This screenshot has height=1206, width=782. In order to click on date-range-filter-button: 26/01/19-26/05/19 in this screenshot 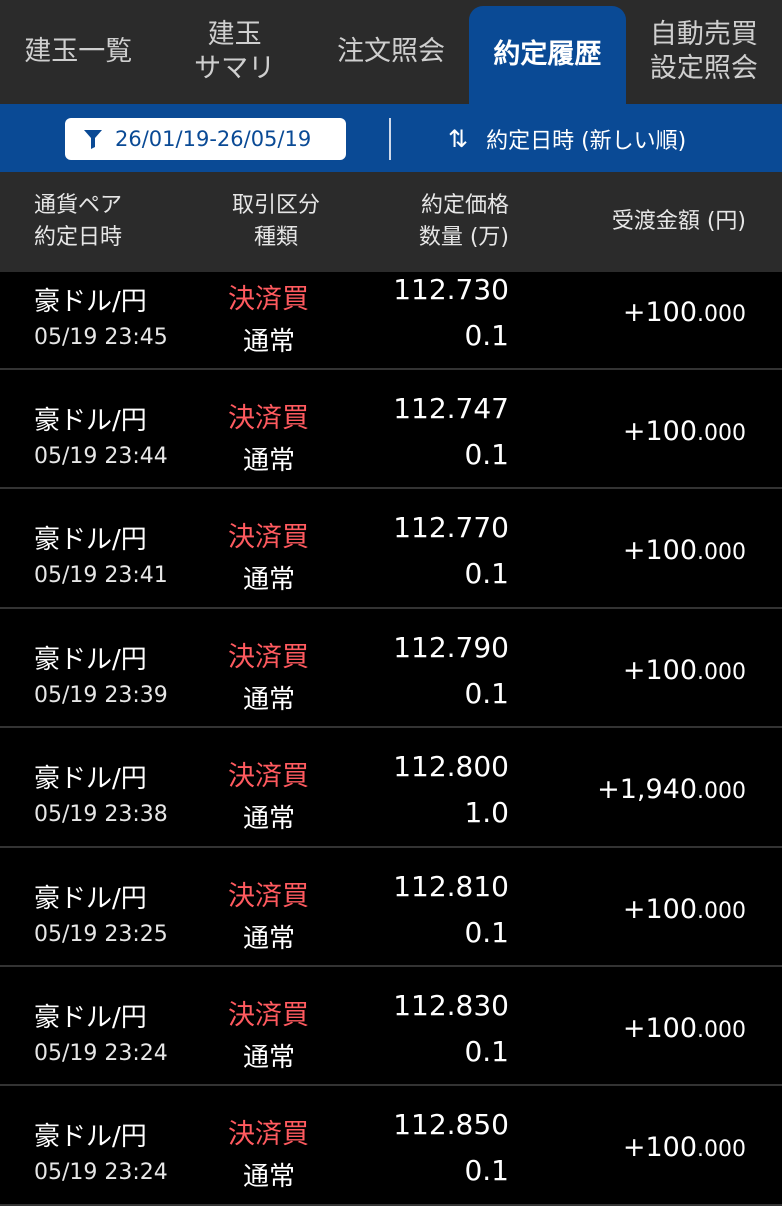, I will do `click(205, 139)`.